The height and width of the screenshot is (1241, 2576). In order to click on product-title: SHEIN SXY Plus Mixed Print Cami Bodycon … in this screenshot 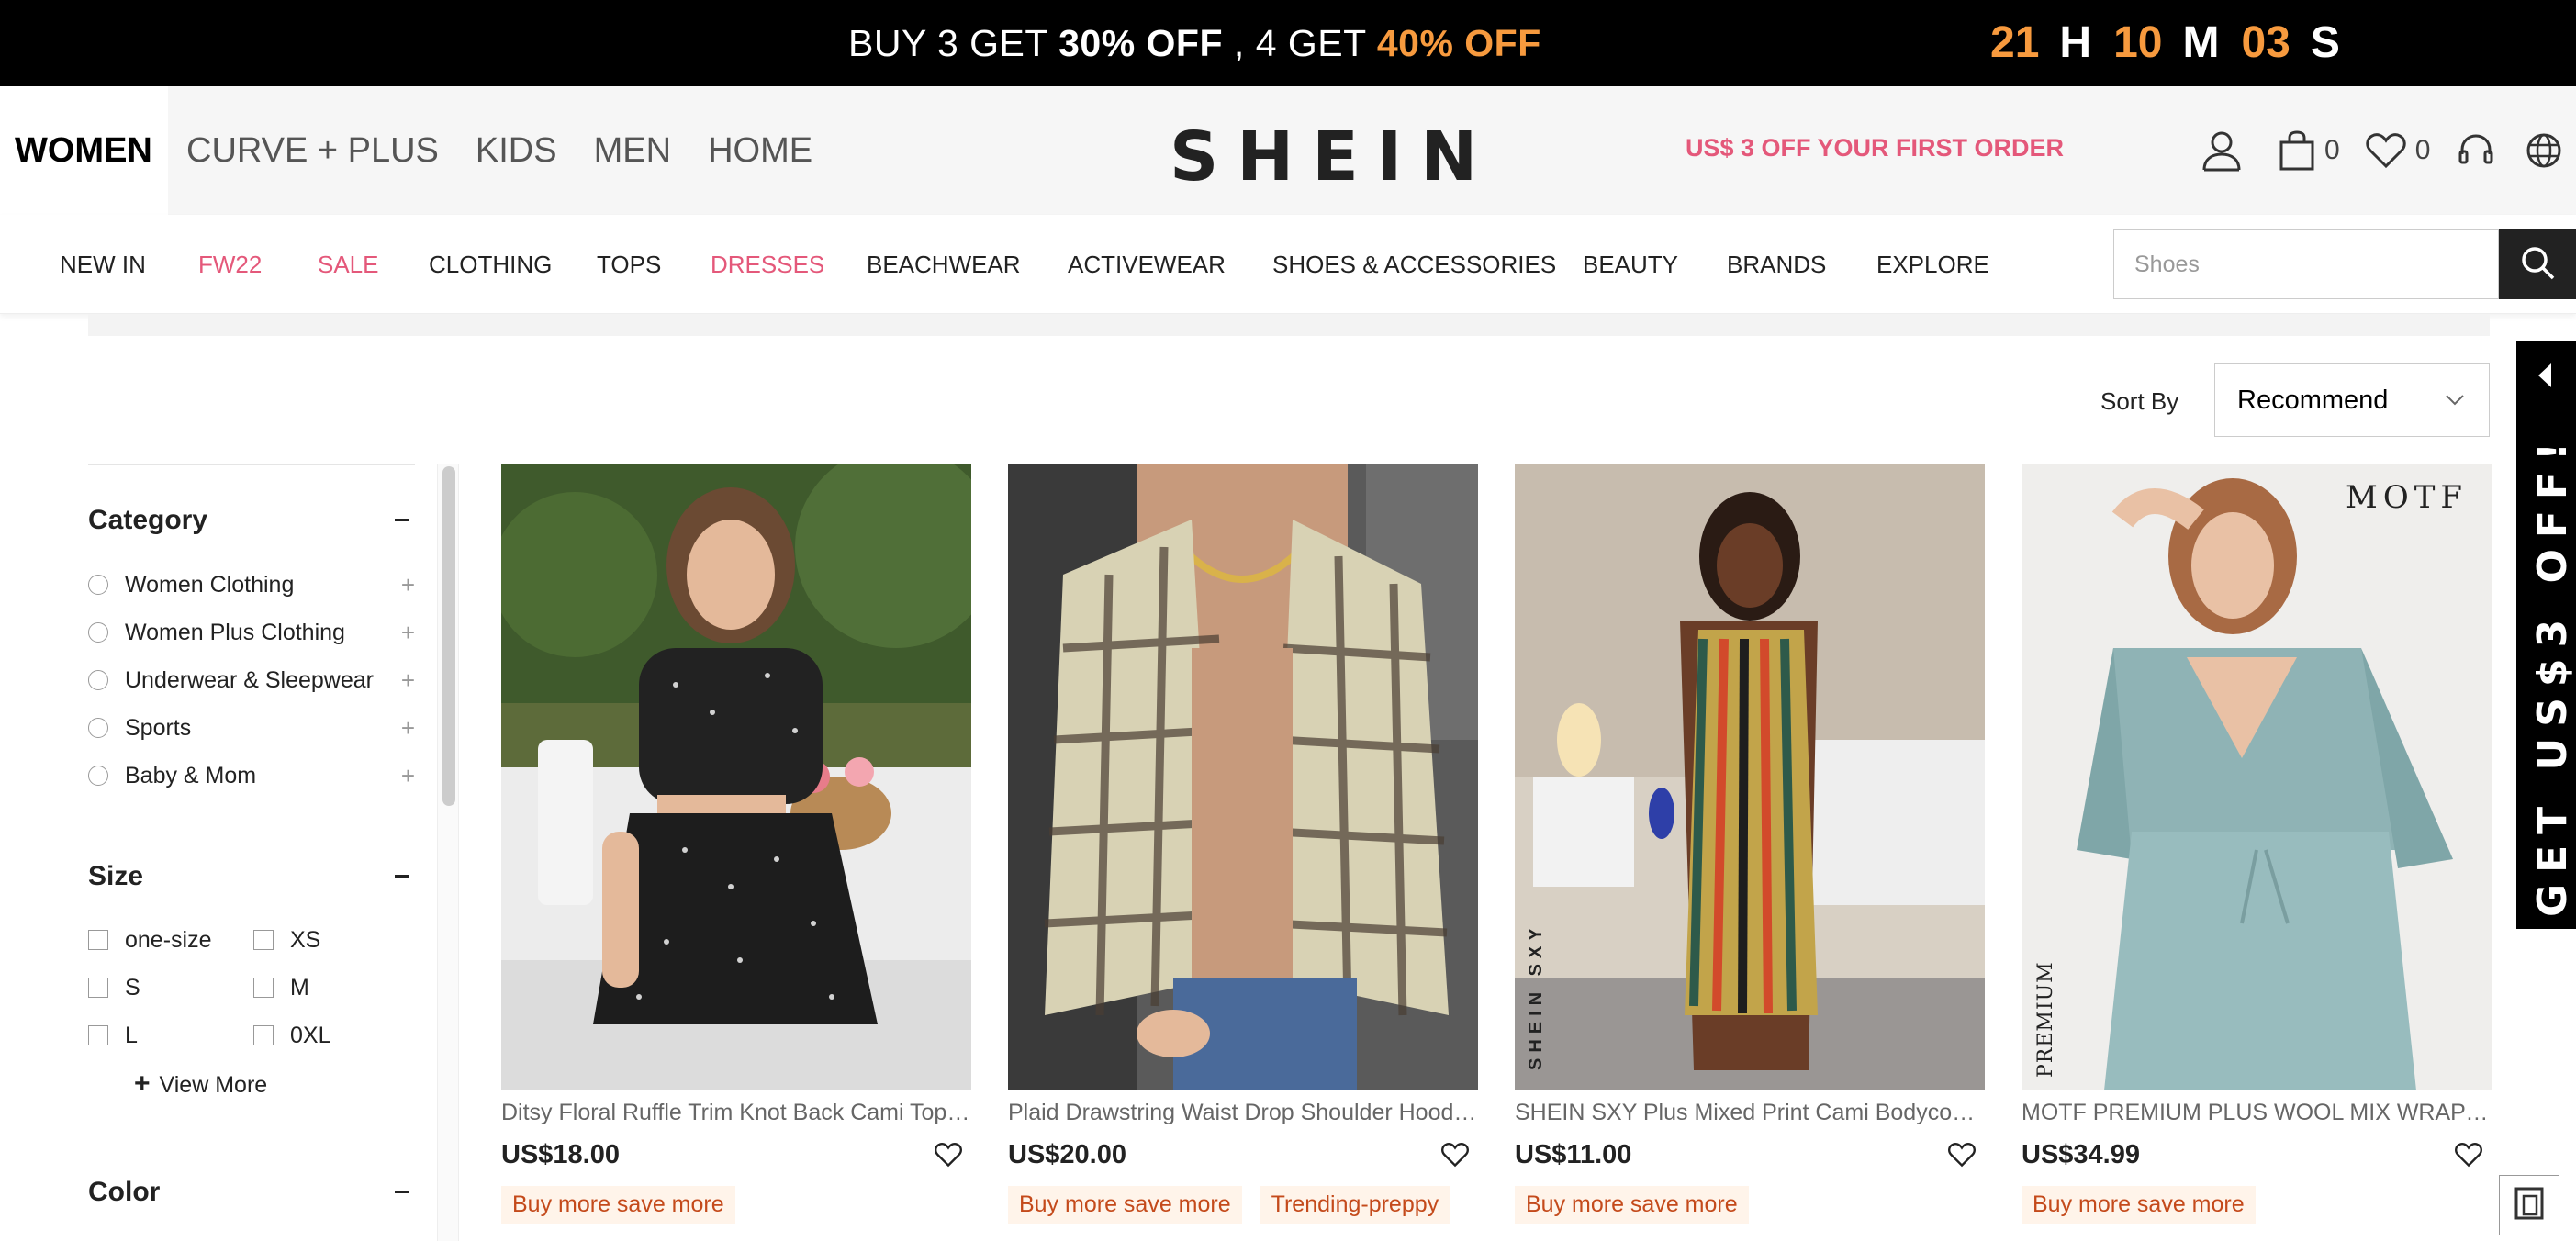, I will do `click(1750, 1113)`.